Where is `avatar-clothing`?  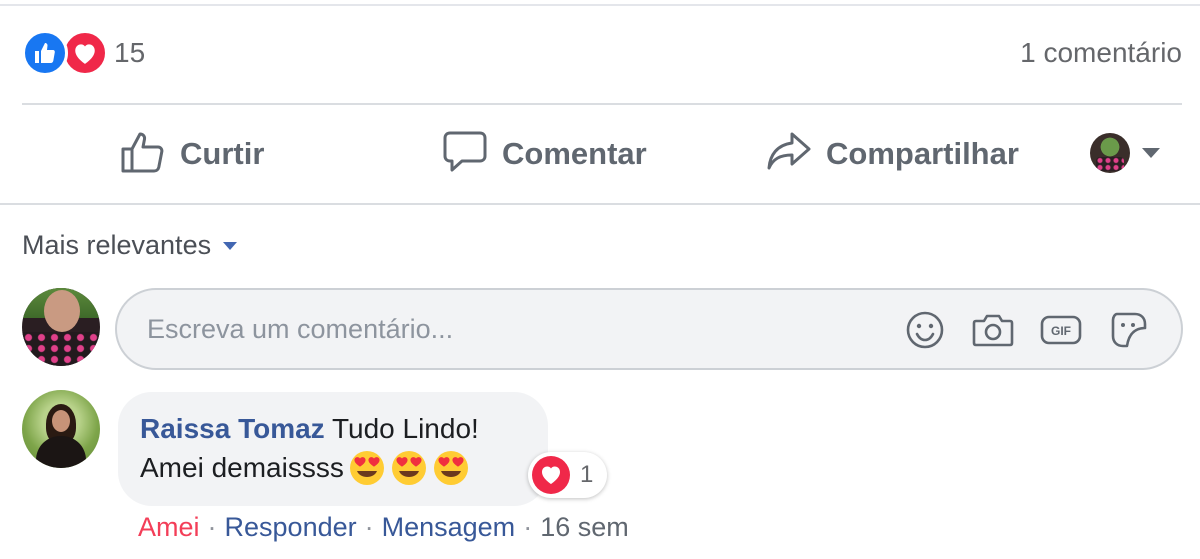 avatar-clothing is located at coordinates (61, 349).